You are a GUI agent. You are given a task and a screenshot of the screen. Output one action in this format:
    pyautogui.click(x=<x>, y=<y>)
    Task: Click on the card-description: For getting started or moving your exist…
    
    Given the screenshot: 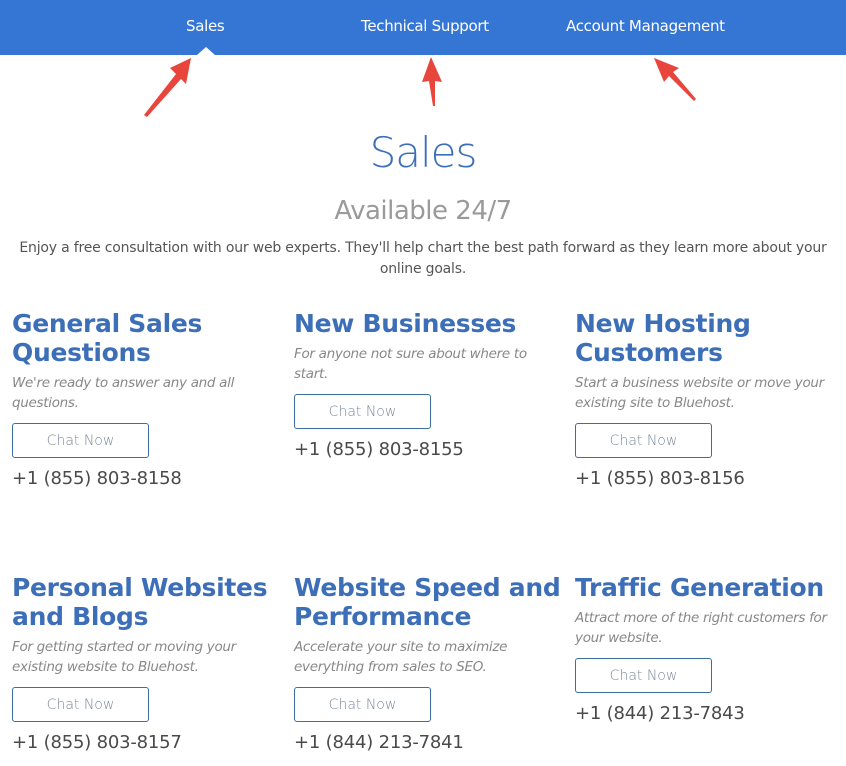 What is the action you would take?
    pyautogui.click(x=124, y=657)
    